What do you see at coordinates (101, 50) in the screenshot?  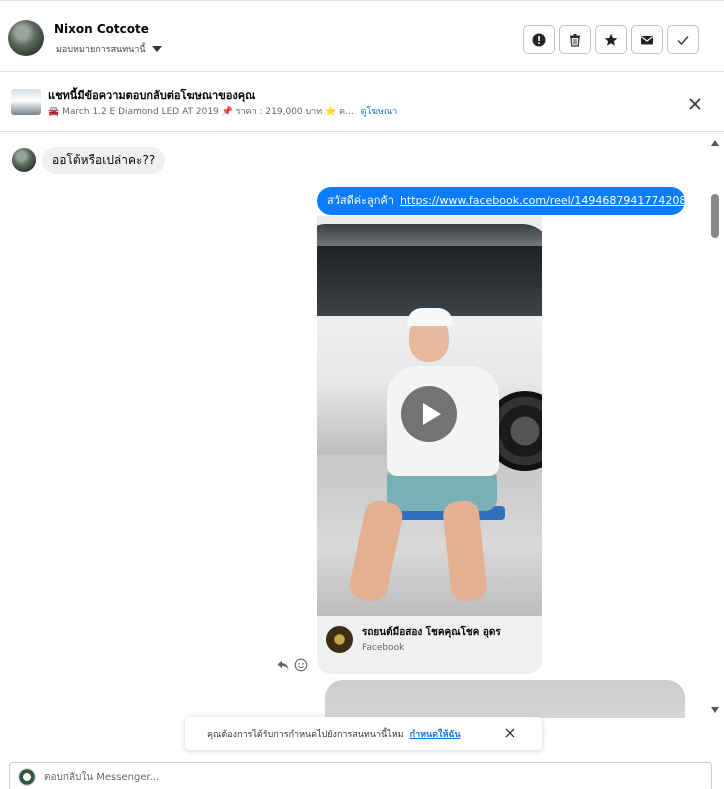 I see `assign-label: มอบหมายการสนทนานี้` at bounding box center [101, 50].